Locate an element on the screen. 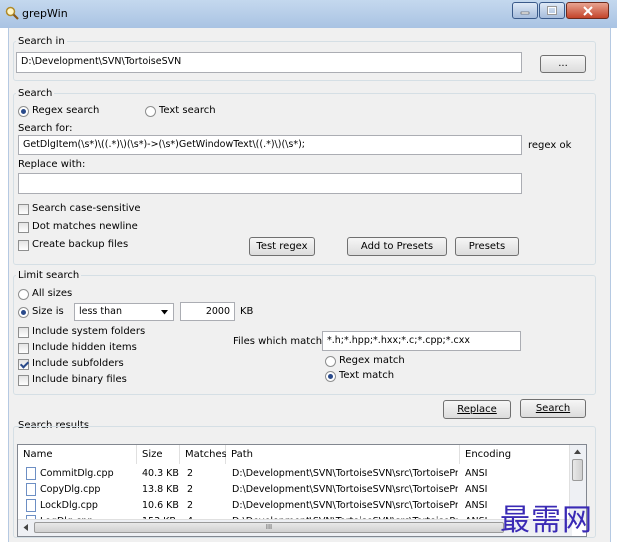  column-header-size: Size is located at coordinates (158, 454).